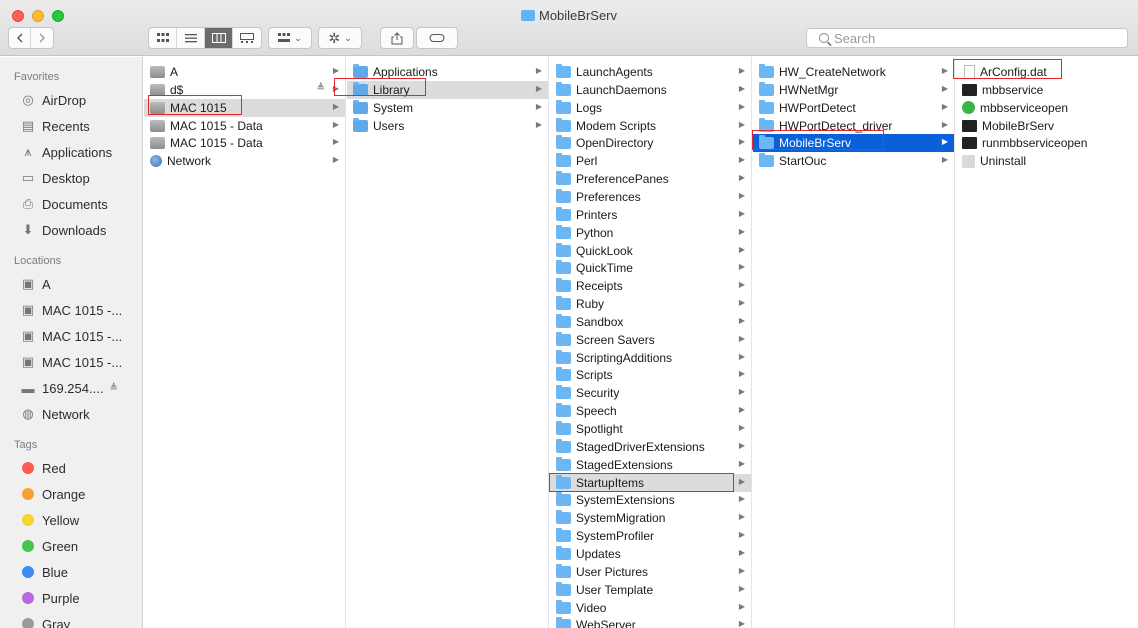 Image resolution: width=1138 pixels, height=628 pixels. I want to click on folder-item: Modem Scripts ▶, so click(650, 126).